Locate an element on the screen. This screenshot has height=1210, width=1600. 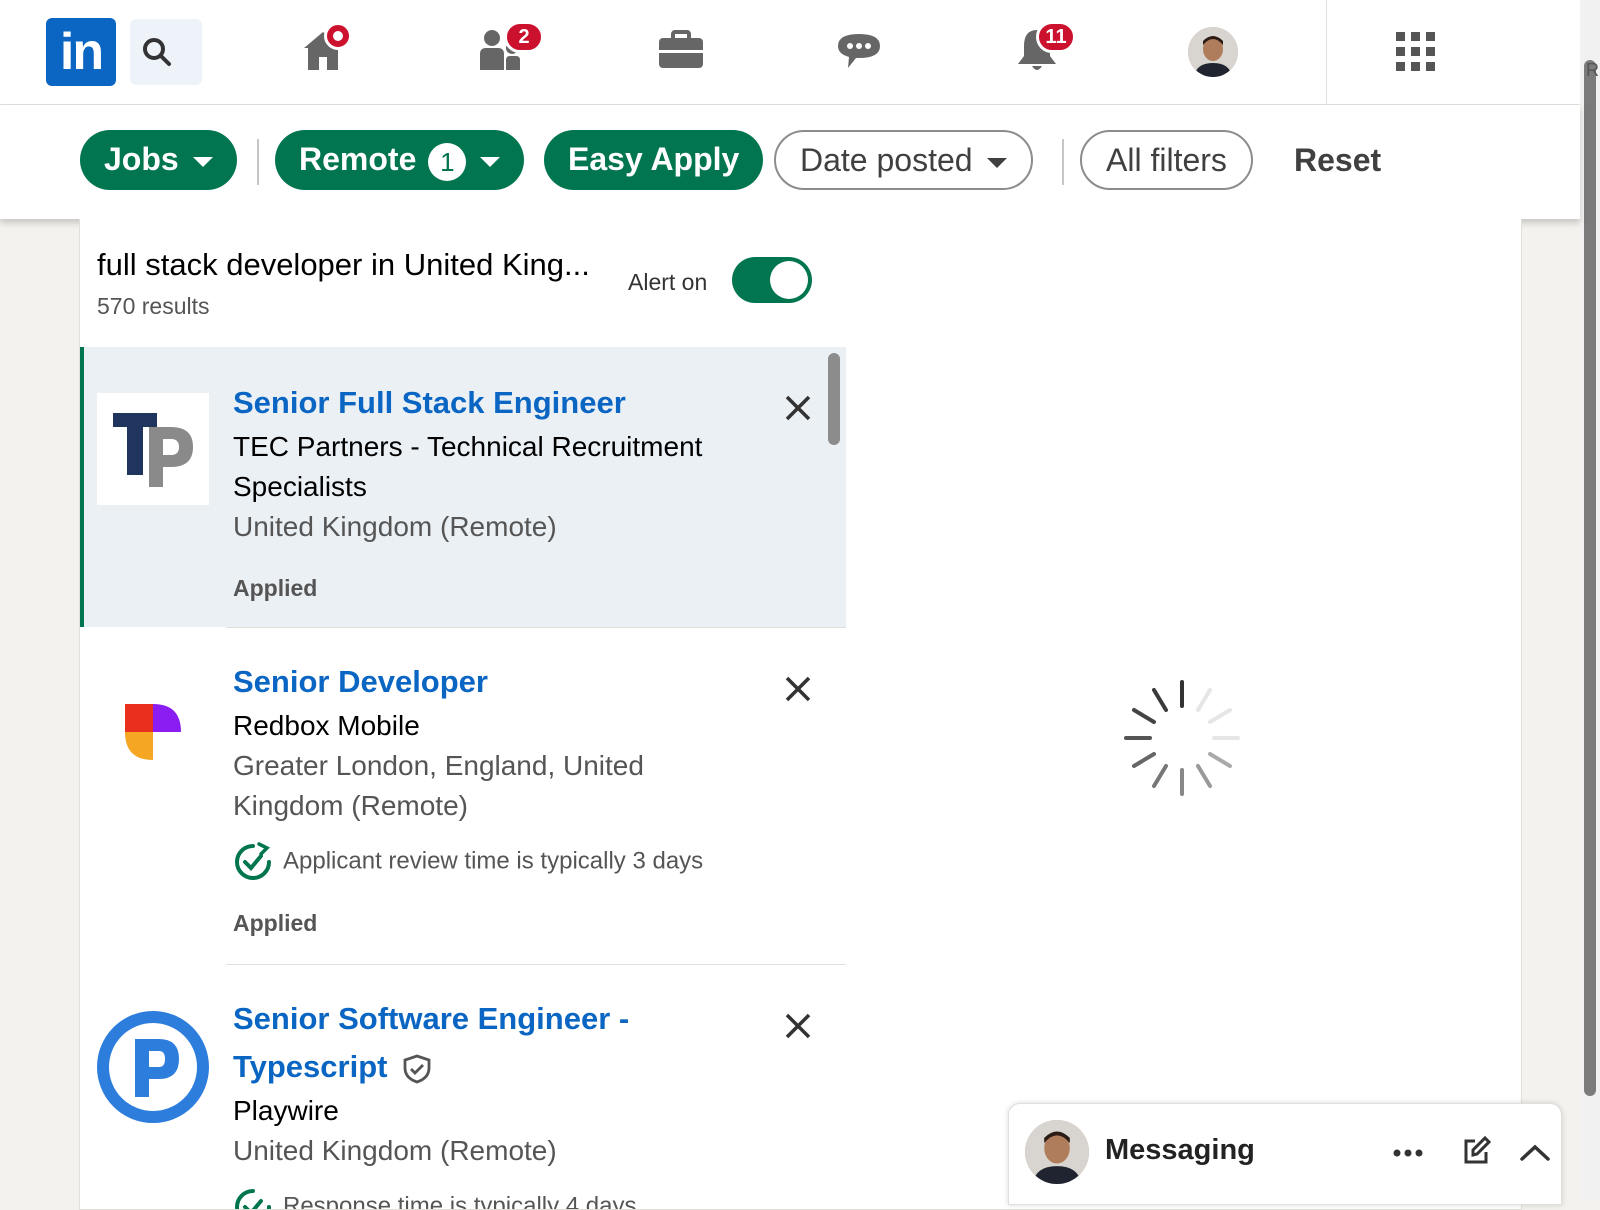
review-time-icon is located at coordinates (253, 861).